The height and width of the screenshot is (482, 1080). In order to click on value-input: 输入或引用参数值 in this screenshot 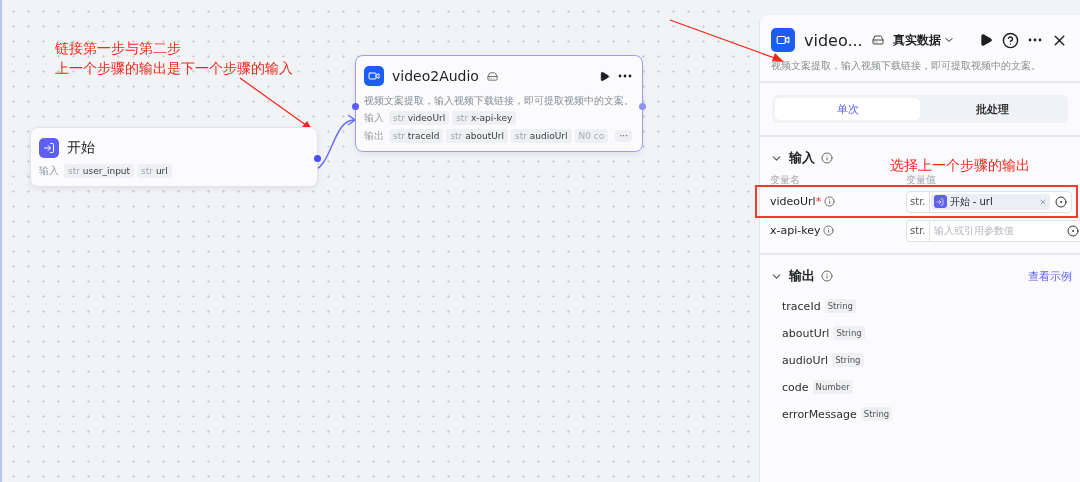, I will do `click(996, 230)`.